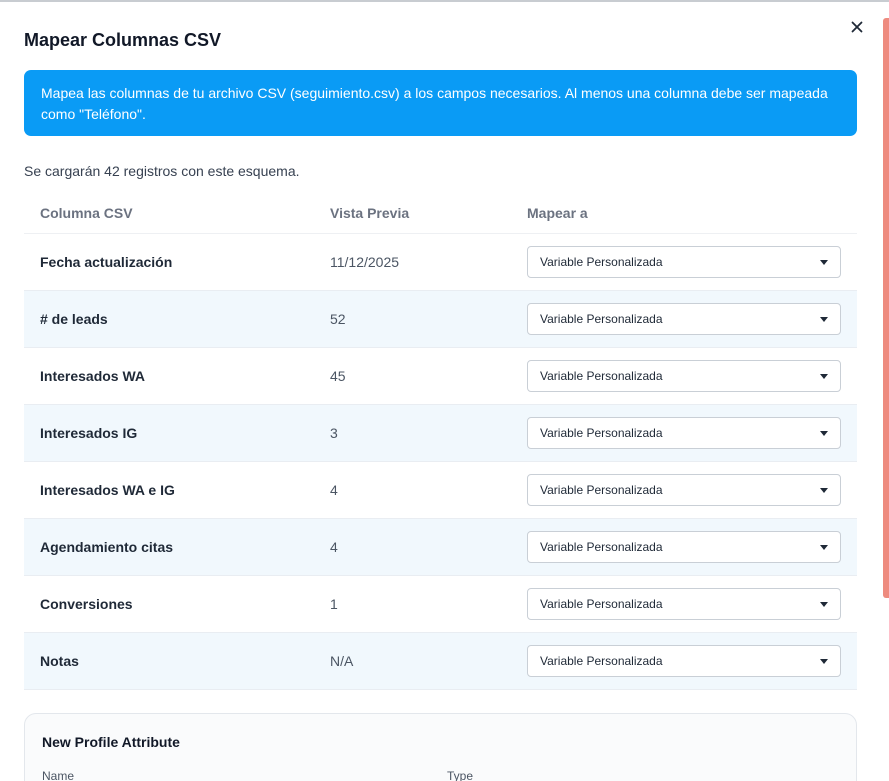 The height and width of the screenshot is (781, 889). I want to click on profile-attribute-title: New Profile Attribute, so click(111, 742).